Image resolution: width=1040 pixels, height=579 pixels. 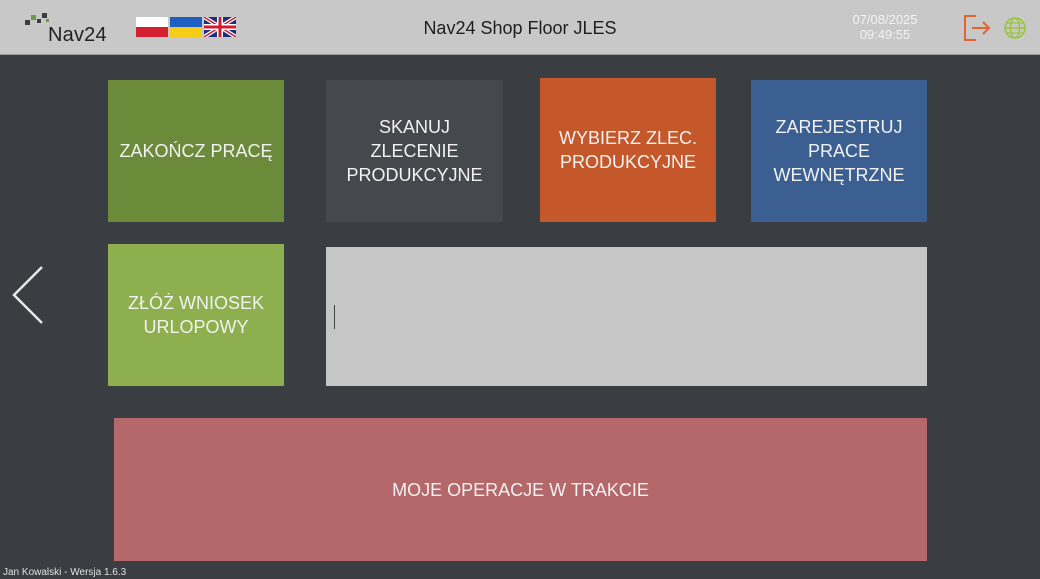 I want to click on pl-flag-icon, so click(x=152, y=27).